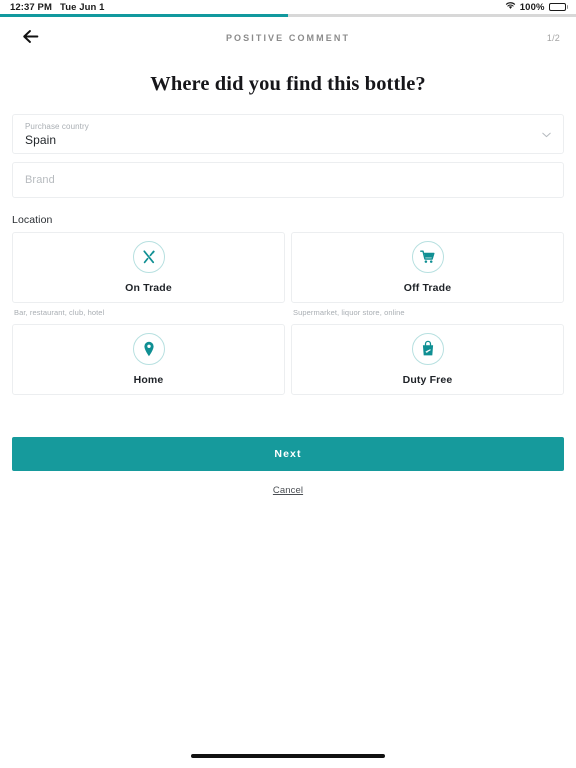 This screenshot has width=576, height=768. I want to click on location-option-duty-free: Duty Free, so click(427, 359).